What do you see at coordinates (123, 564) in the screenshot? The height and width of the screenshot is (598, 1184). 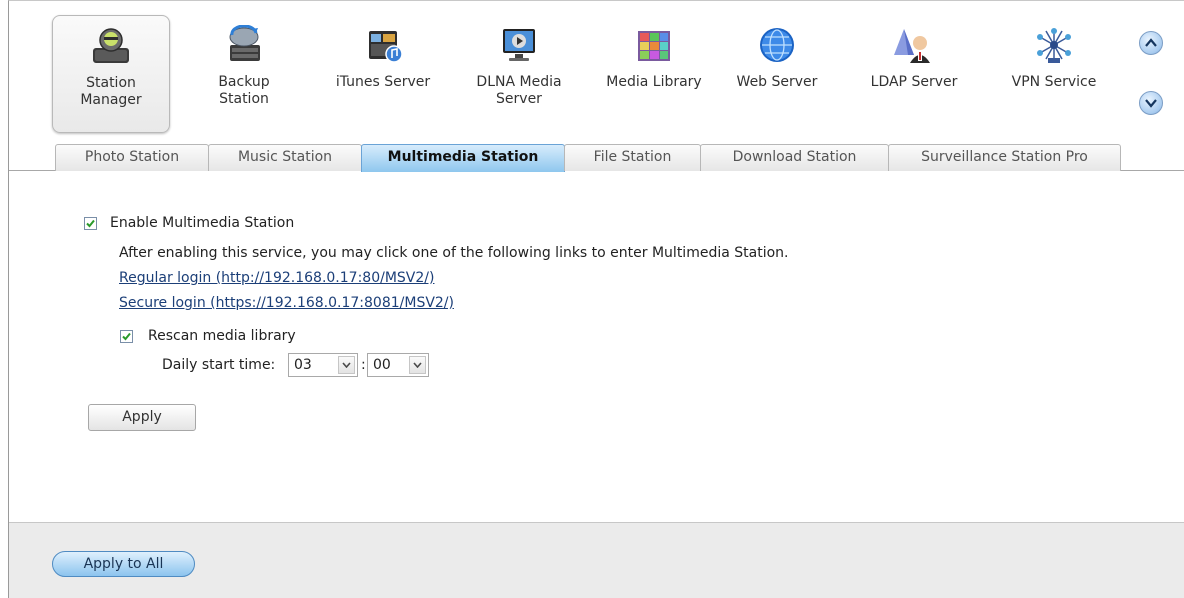 I see `apply-to-all-button: Apply to All` at bounding box center [123, 564].